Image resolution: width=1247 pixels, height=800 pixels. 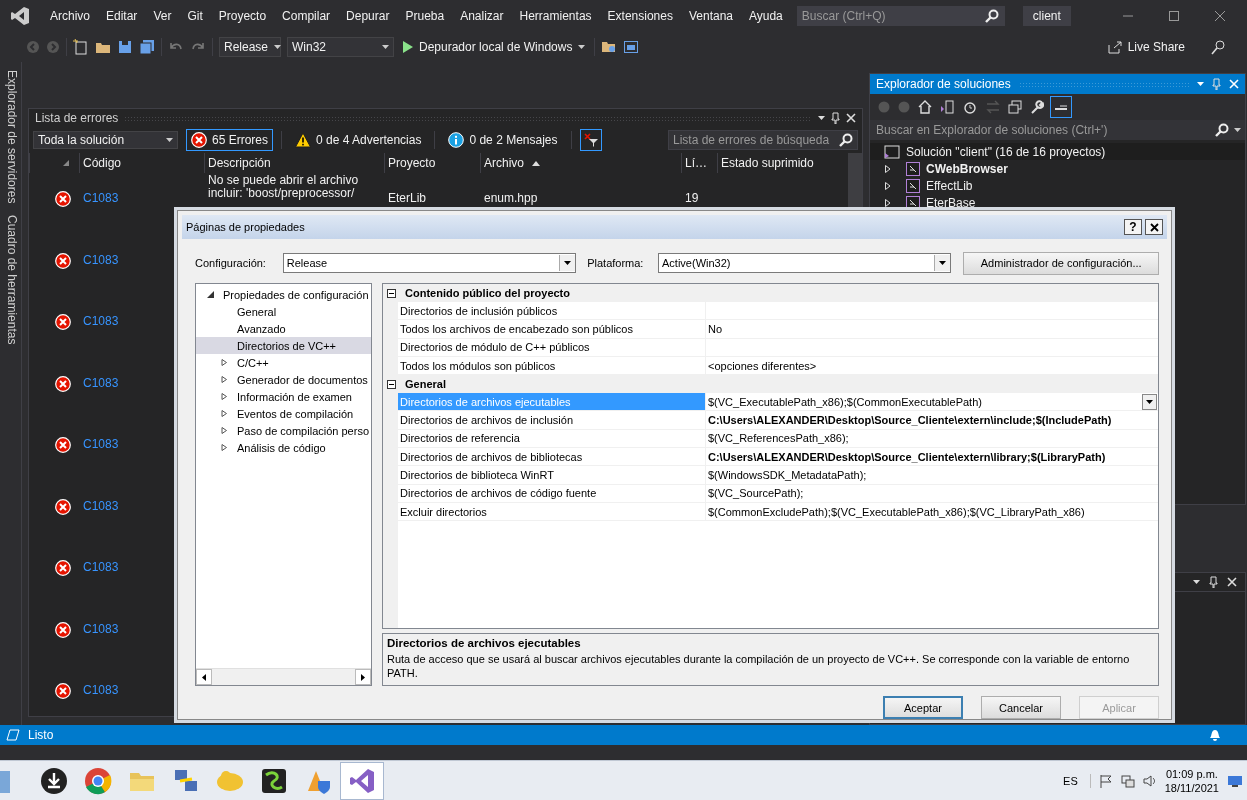 What do you see at coordinates (478, 365) in the screenshot?
I see `property-name: Todos los módulos son públicos` at bounding box center [478, 365].